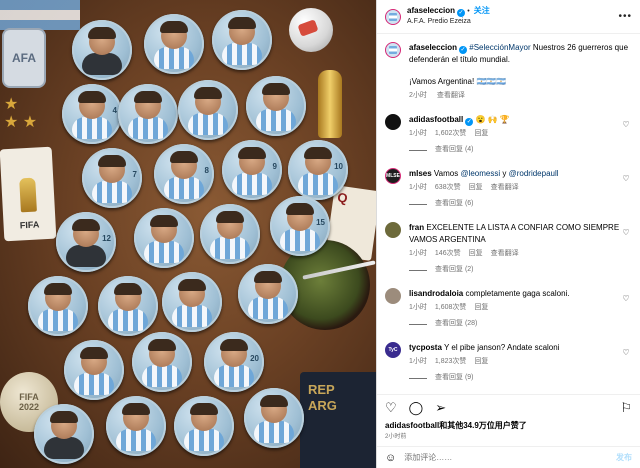  Describe the element at coordinates (318, 170) in the screenshot. I see `player-pin: 10` at that location.